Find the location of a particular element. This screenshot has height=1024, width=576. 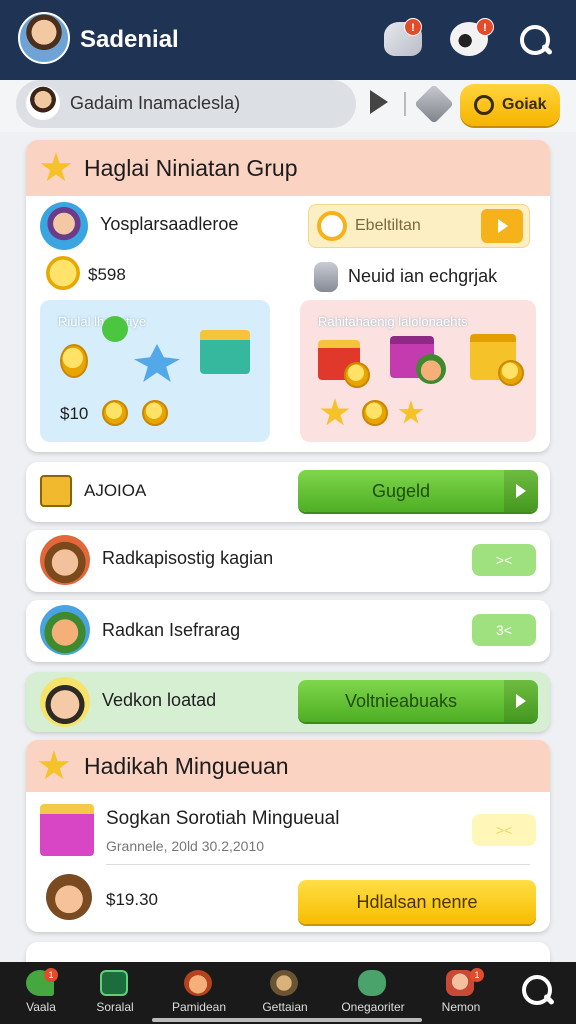

card-title: Hadikah Mingueuan is located at coordinates (186, 766).